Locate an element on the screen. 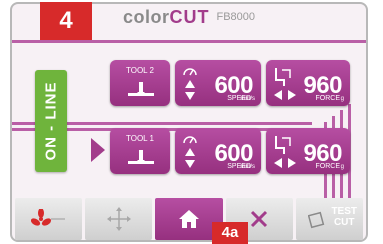  wrench-screwdriver-icon is located at coordinates (259, 219).